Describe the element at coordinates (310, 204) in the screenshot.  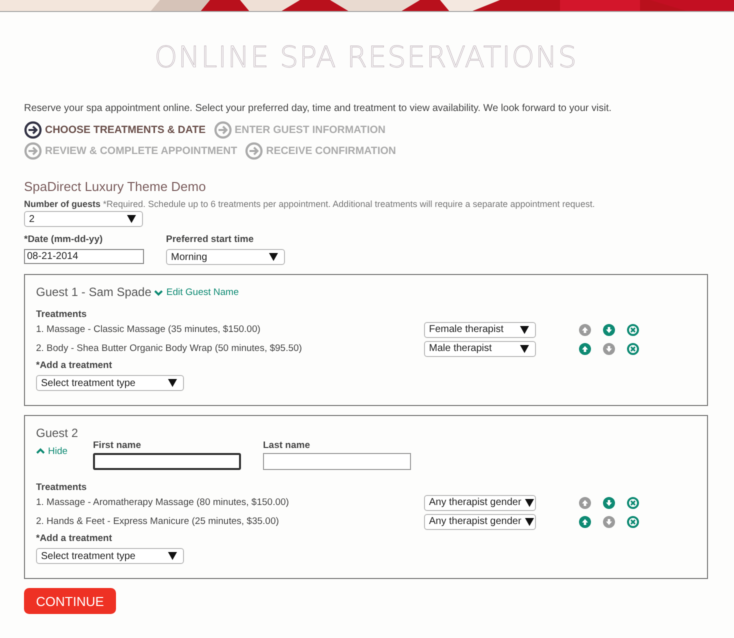
I see `guests-label: Number of guests *Required. Schedule up to 6 treatments per appointment. Additional treatments will require a separate appointment request.` at that location.